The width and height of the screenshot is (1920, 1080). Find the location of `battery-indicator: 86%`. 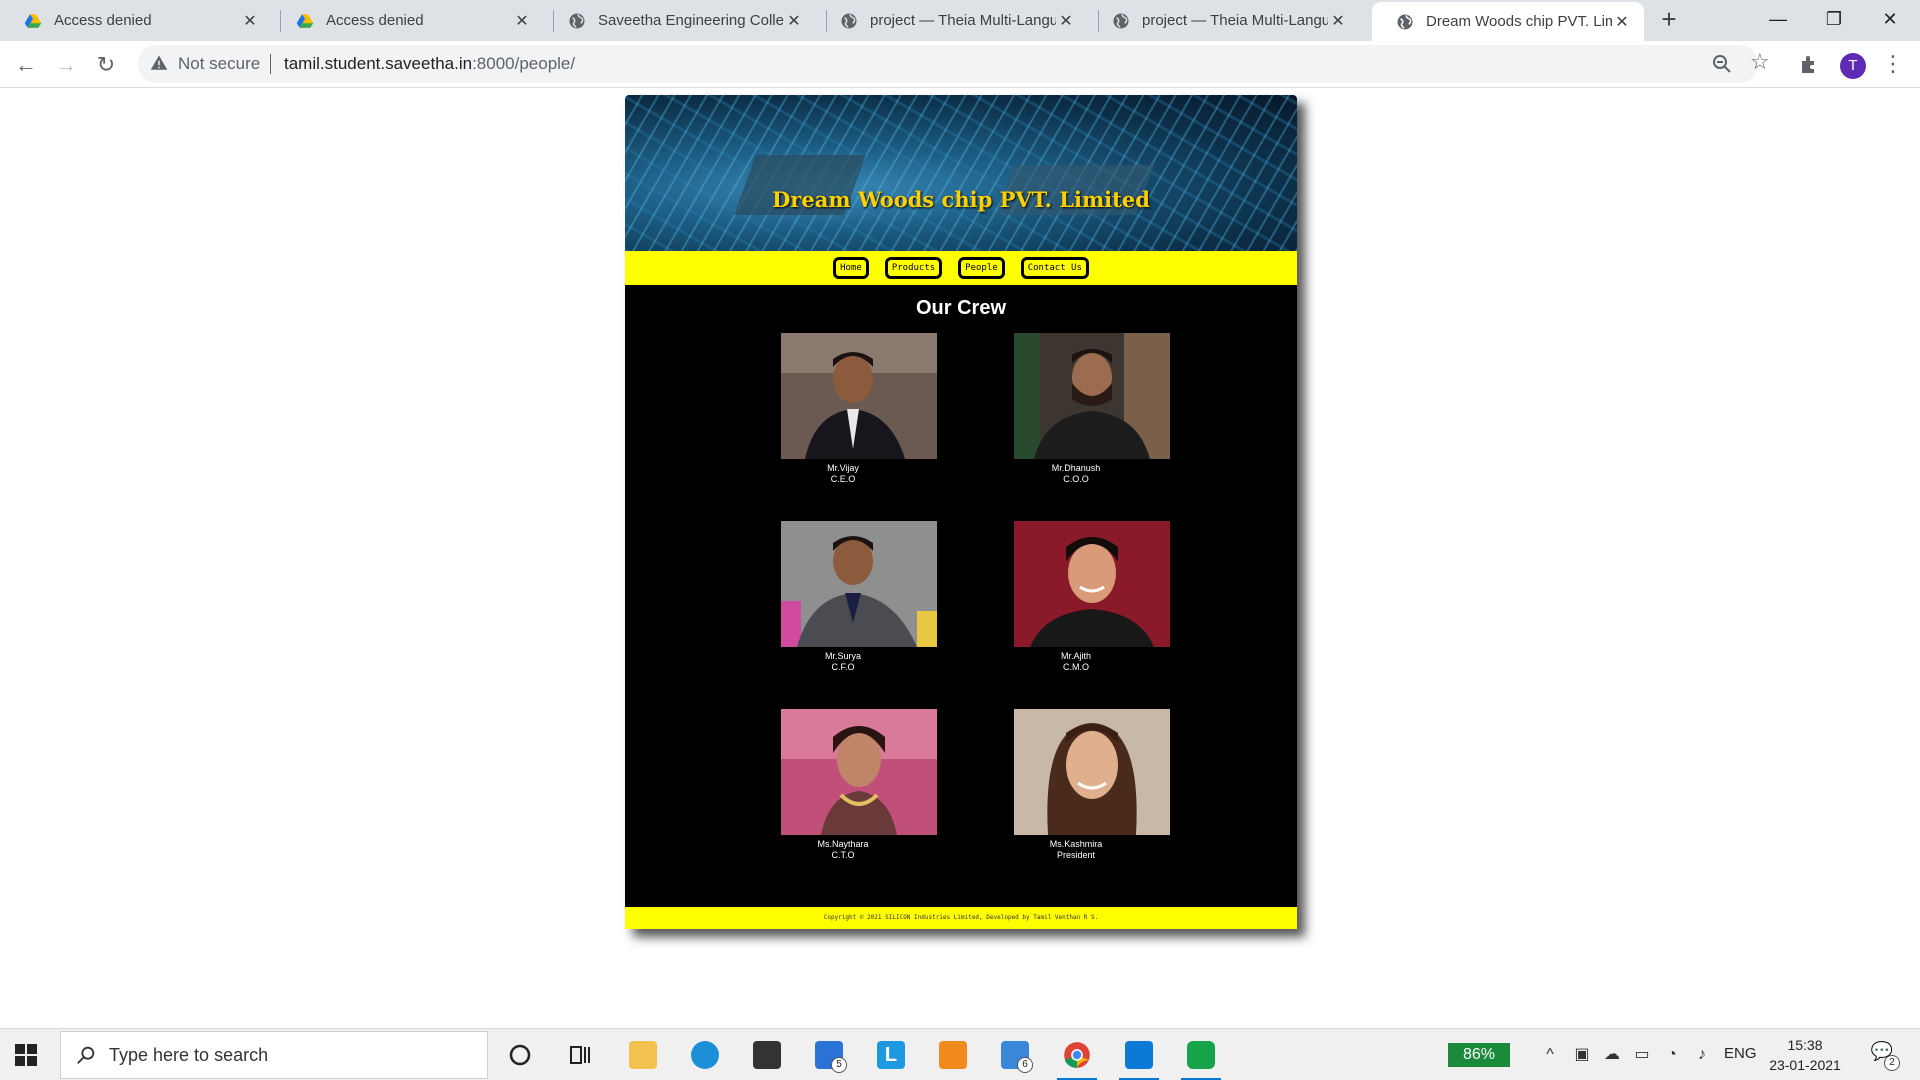

battery-indicator: 86% is located at coordinates (1479, 1055).